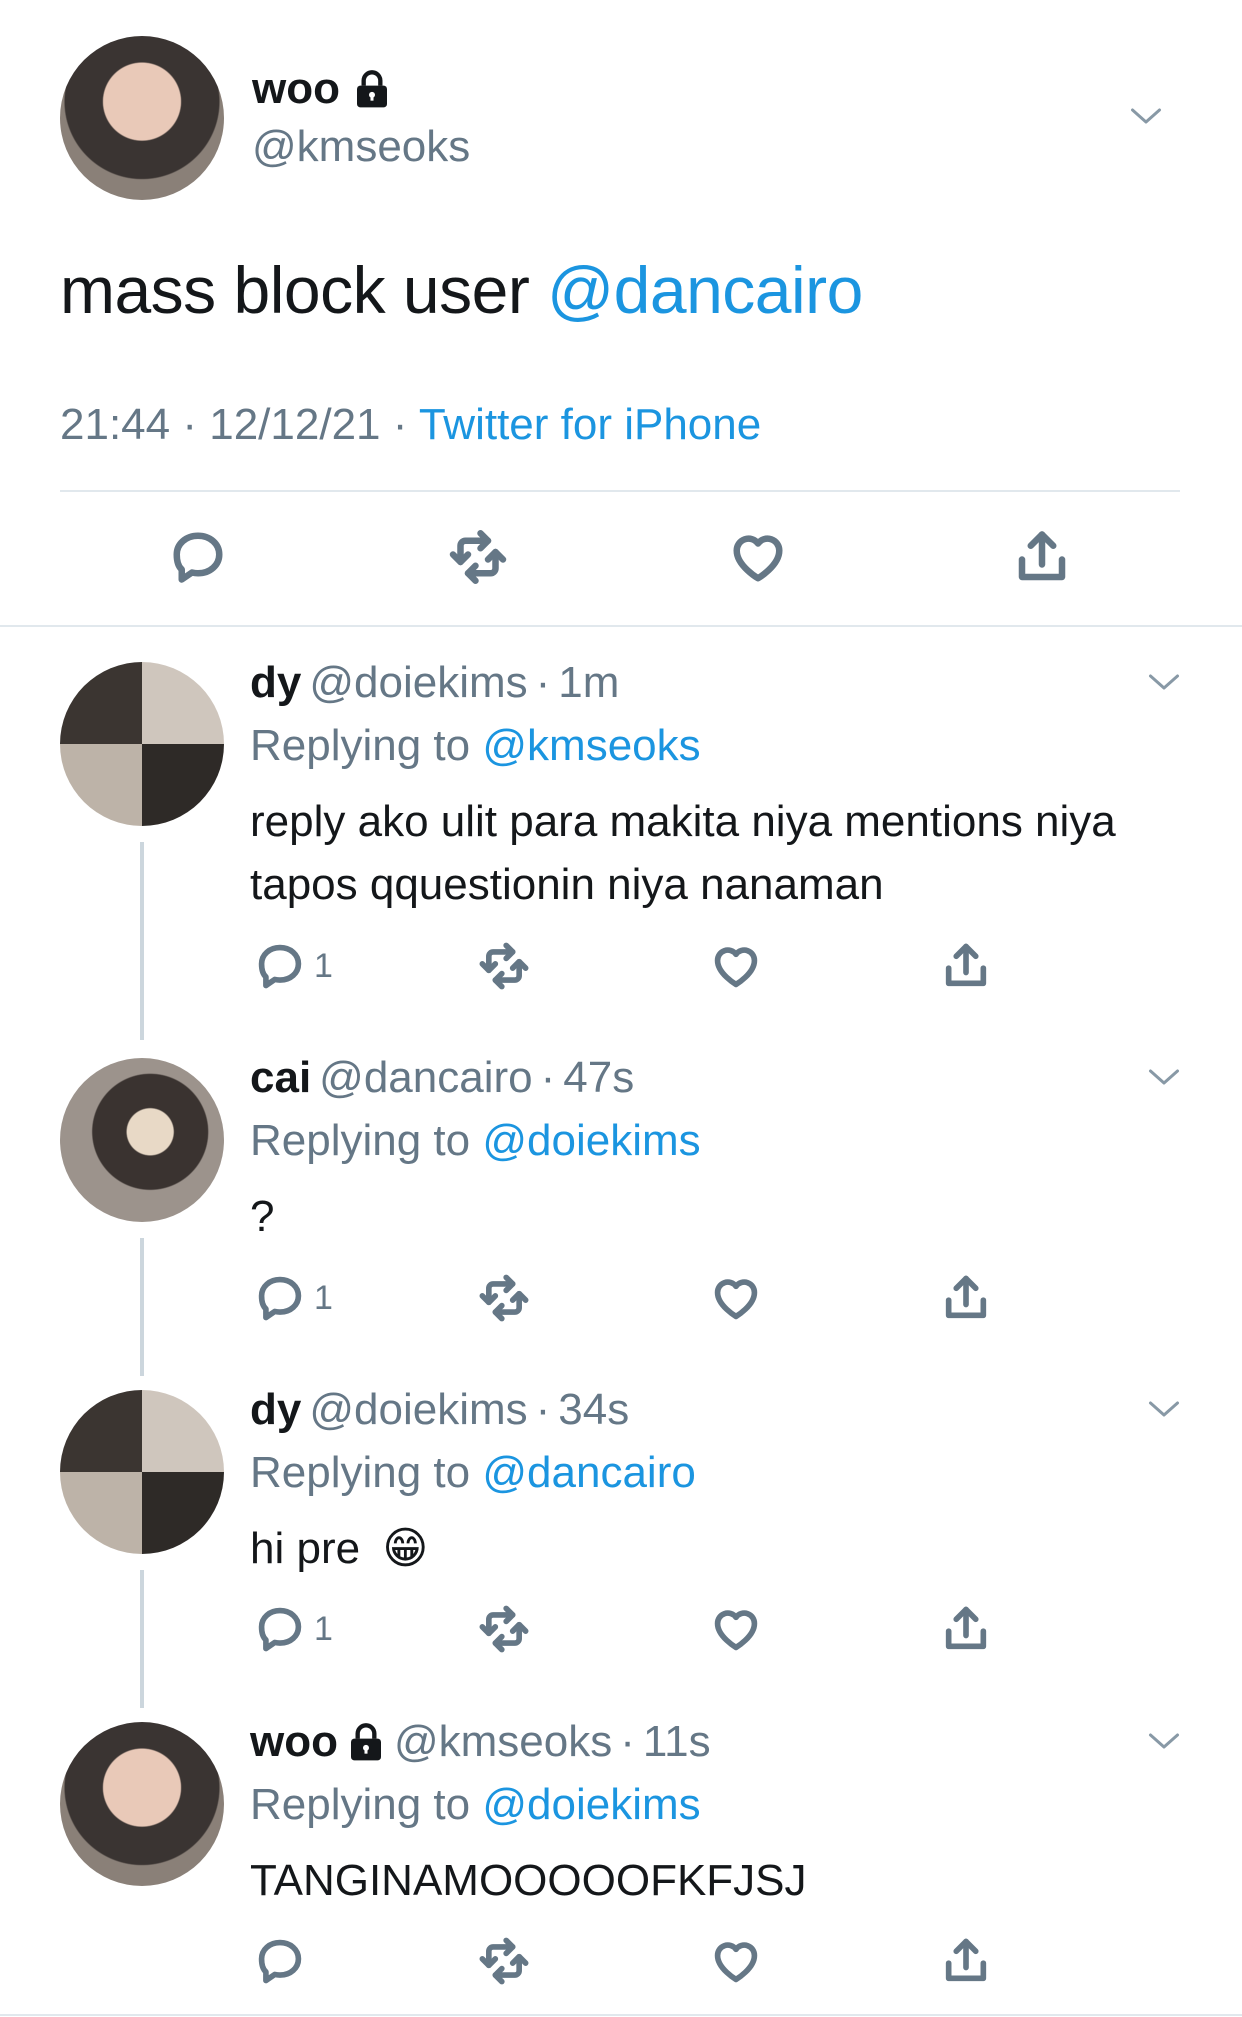 The height and width of the screenshot is (2017, 1242). What do you see at coordinates (295, 424) in the screenshot?
I see `tweet-date: 12/12/21` at bounding box center [295, 424].